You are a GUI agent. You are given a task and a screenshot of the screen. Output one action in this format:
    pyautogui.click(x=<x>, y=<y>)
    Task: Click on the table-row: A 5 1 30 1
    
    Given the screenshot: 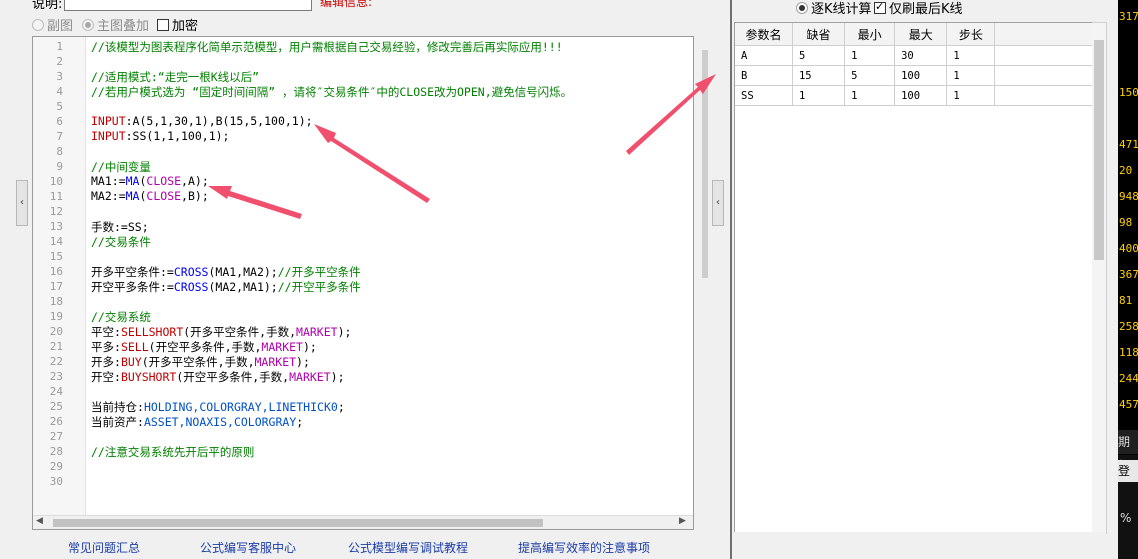 What is the action you would take?
    pyautogui.click(x=914, y=55)
    